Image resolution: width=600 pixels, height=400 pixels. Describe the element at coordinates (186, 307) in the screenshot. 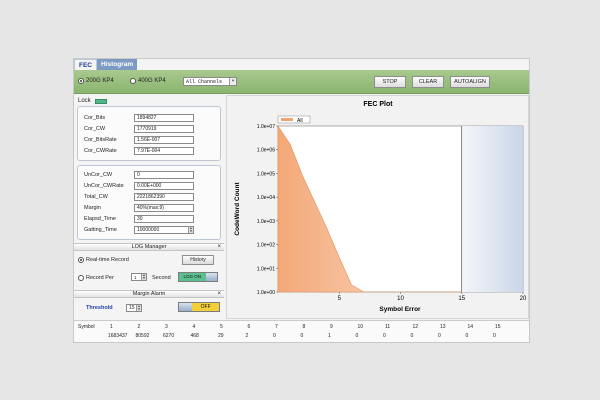

I see `toggle-knob` at that location.